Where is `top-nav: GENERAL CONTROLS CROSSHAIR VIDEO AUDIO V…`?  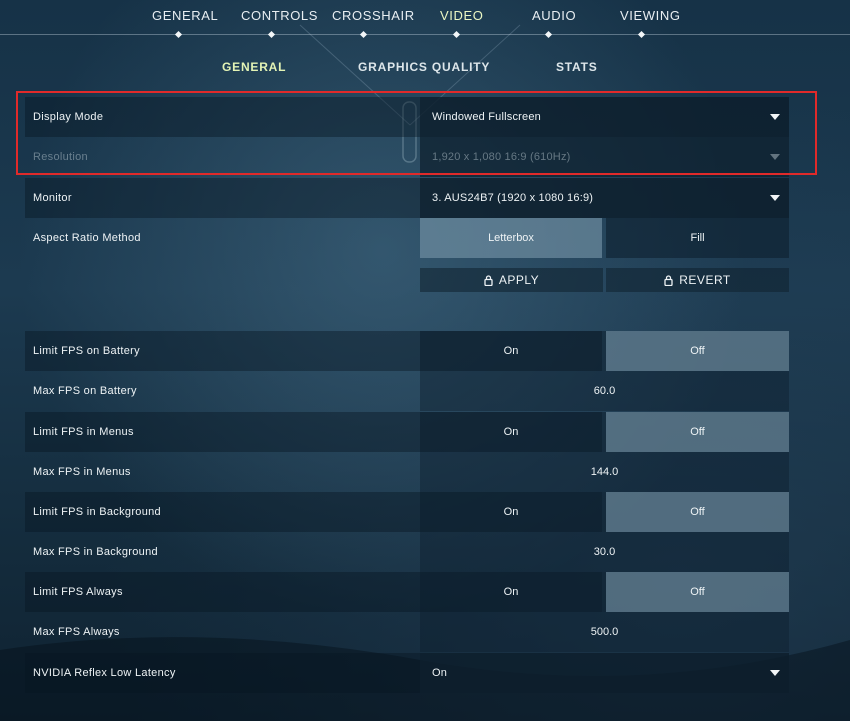 top-nav: GENERAL CONTROLS CROSSHAIR VIDEO AUDIO V… is located at coordinates (425, 19).